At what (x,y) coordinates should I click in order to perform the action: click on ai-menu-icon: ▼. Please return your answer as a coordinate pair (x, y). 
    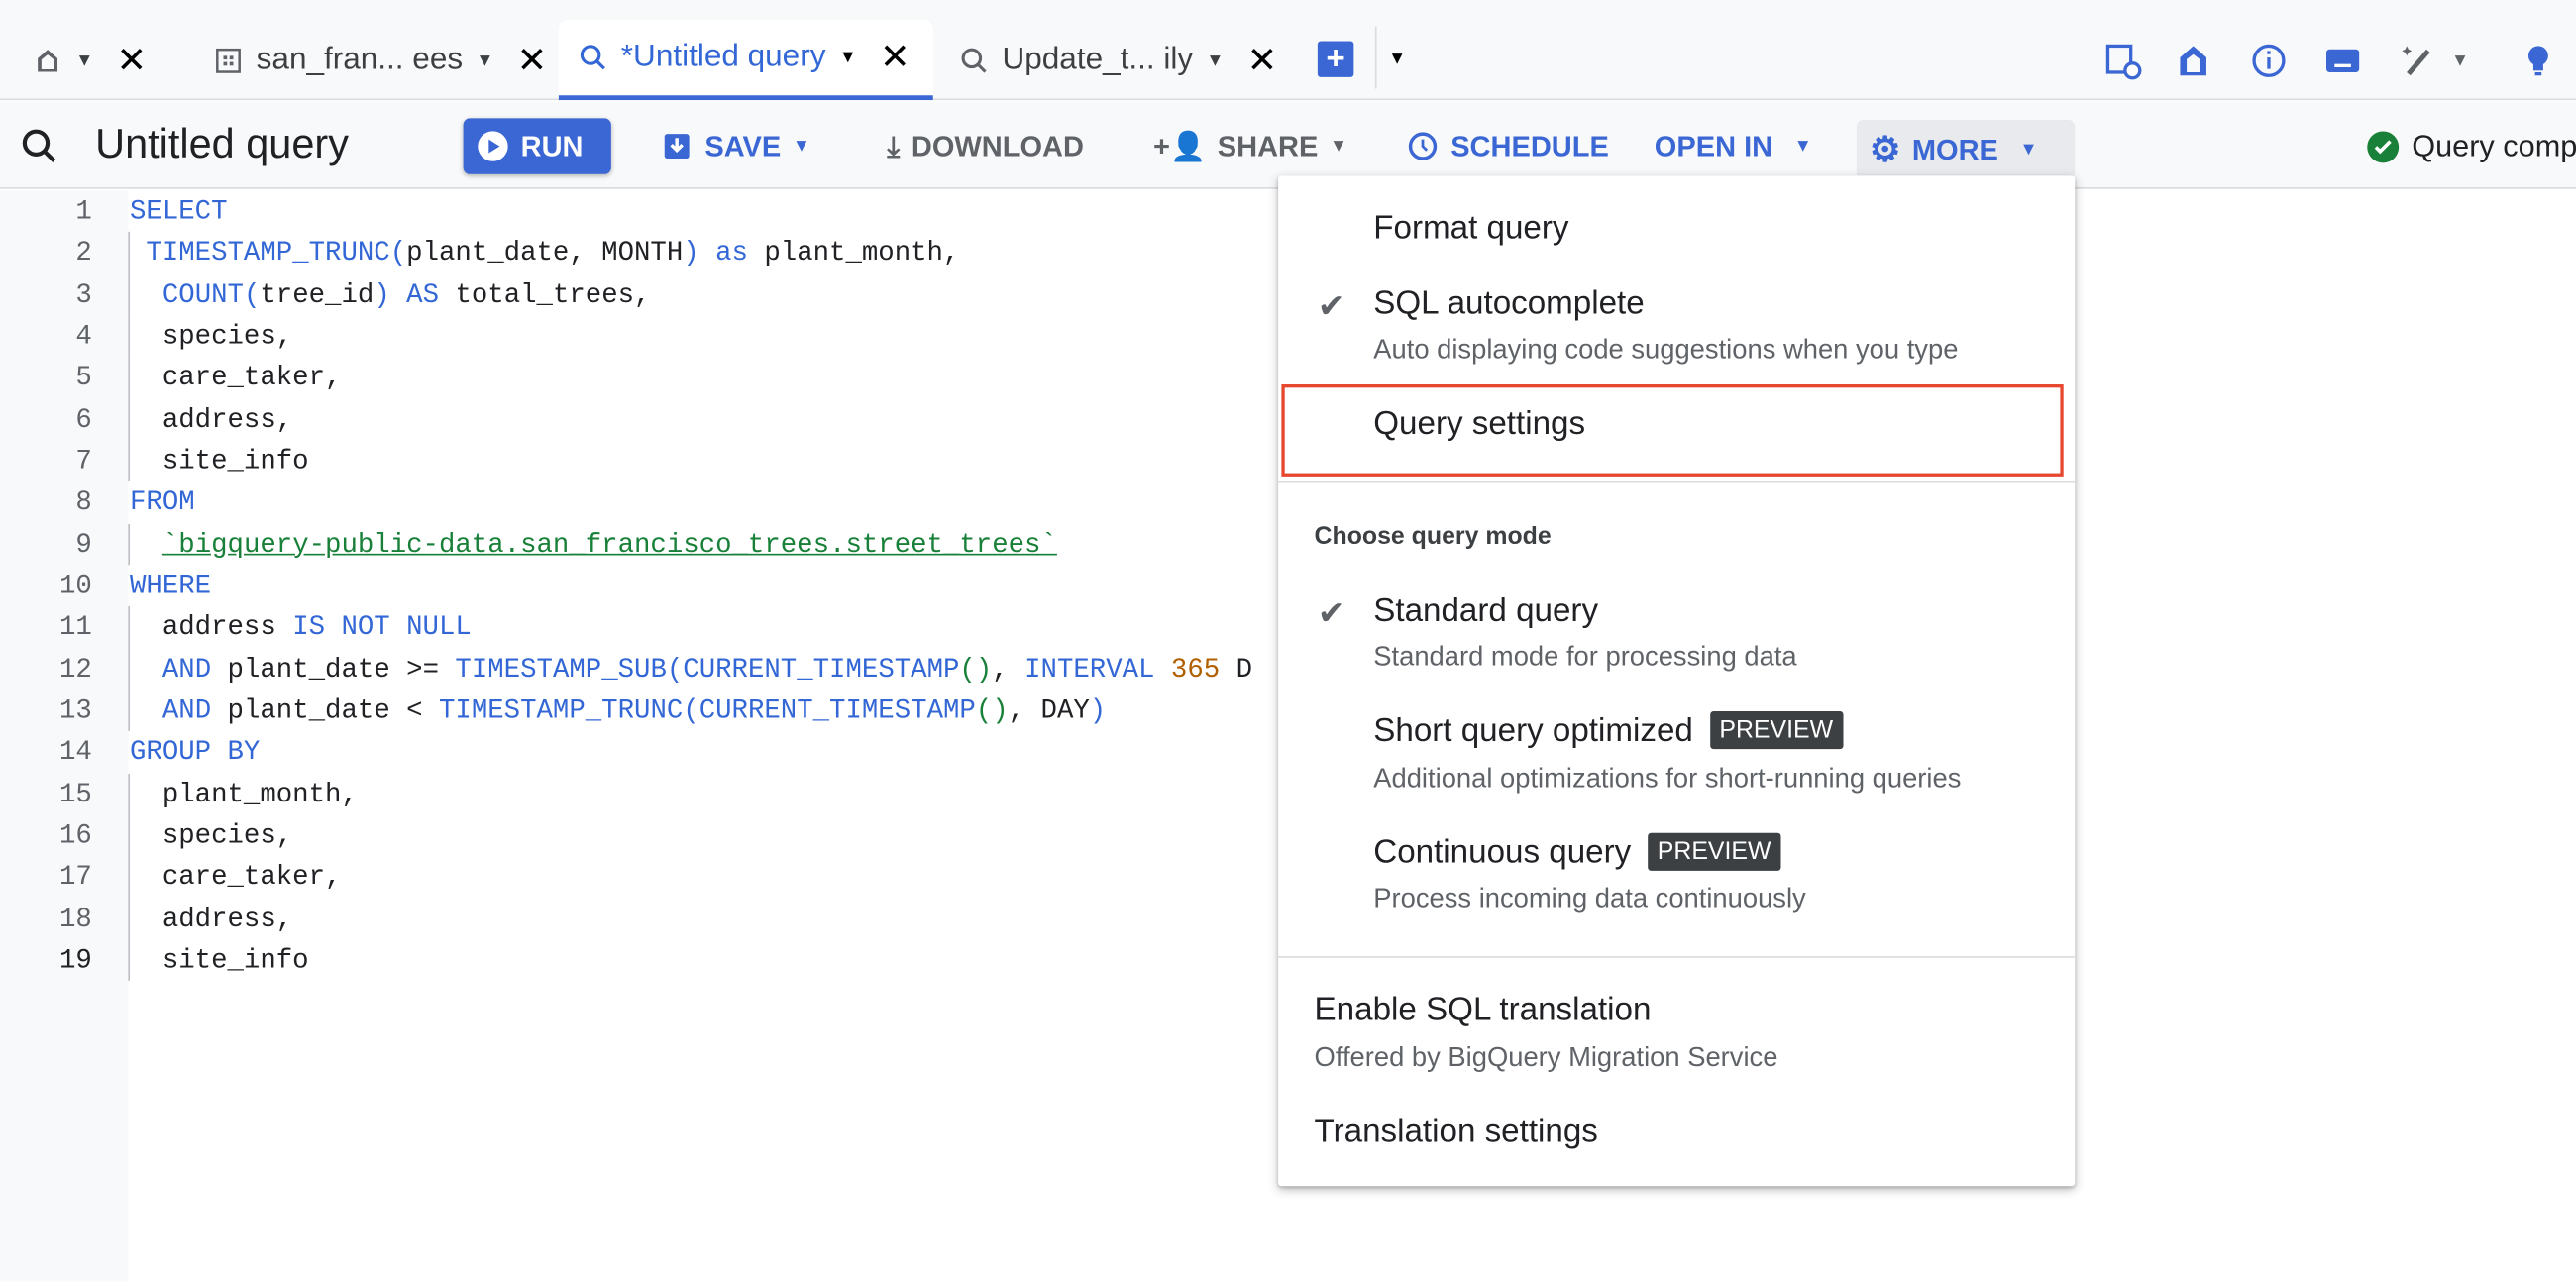
    Looking at the image, I should click on (2460, 60).